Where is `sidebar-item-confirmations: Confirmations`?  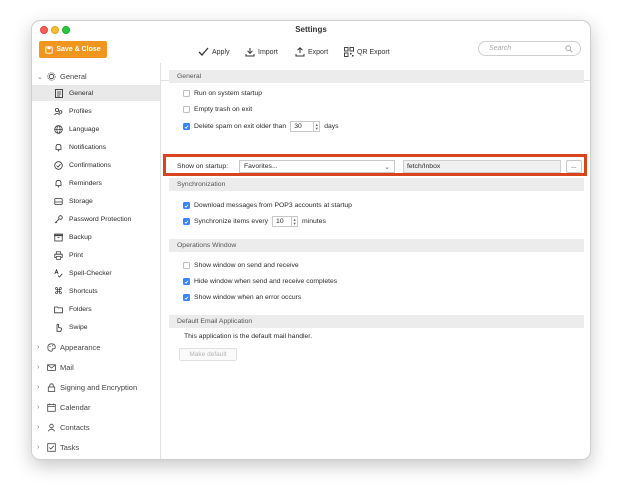
sidebar-item-confirmations: Confirmations is located at coordinates (107, 165).